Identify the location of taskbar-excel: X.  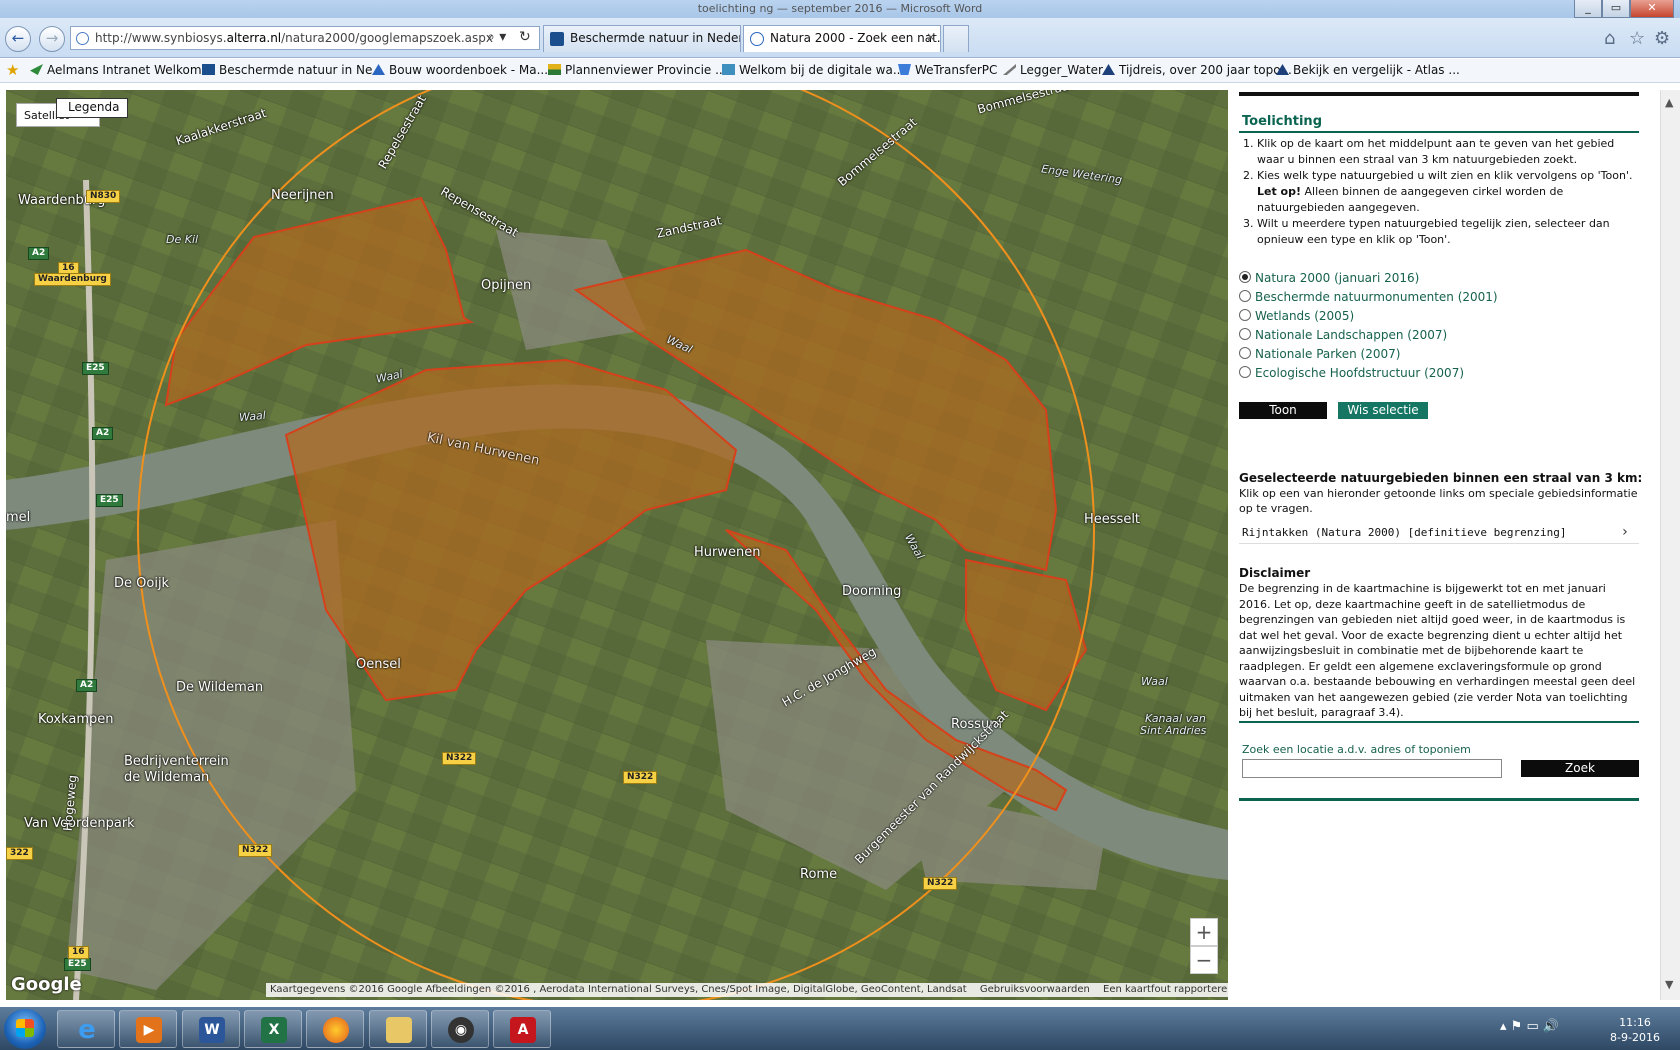
(273, 1029).